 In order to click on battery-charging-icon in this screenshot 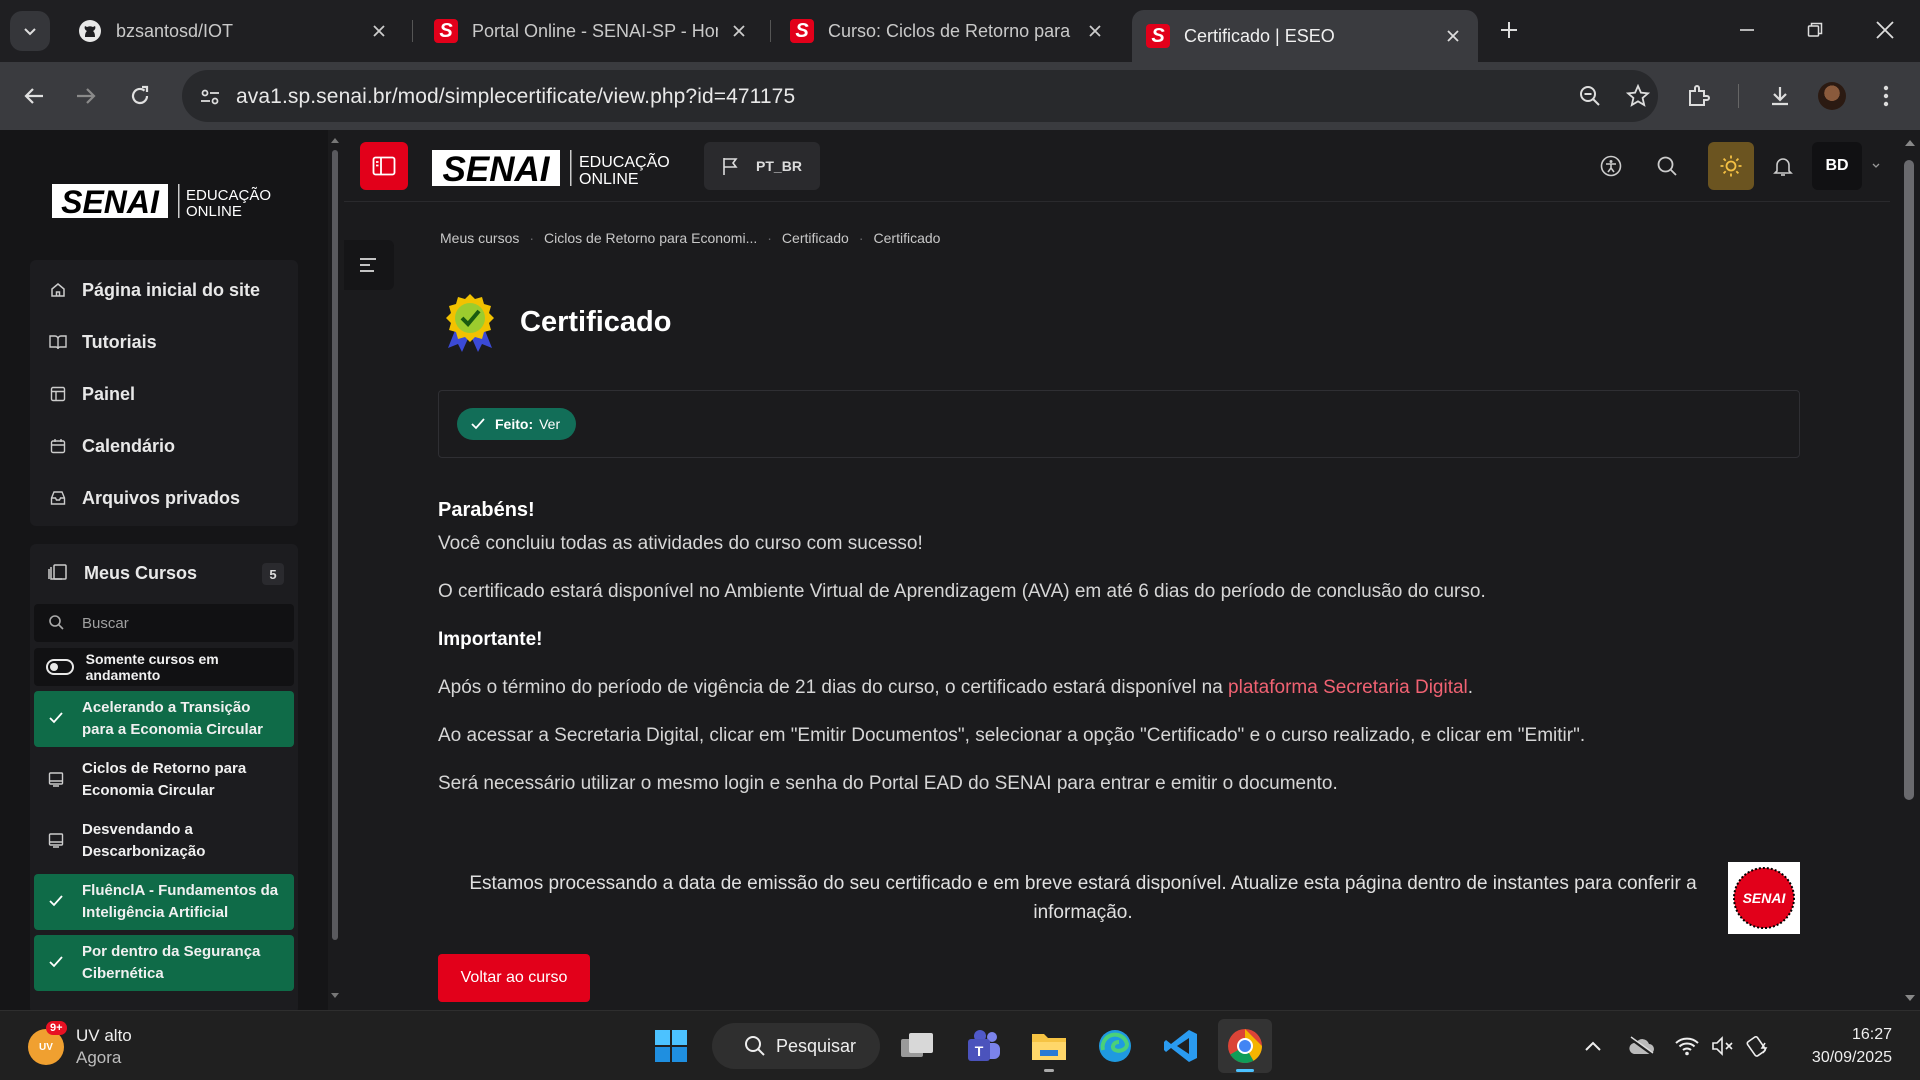, I will do `click(1757, 1046)`.